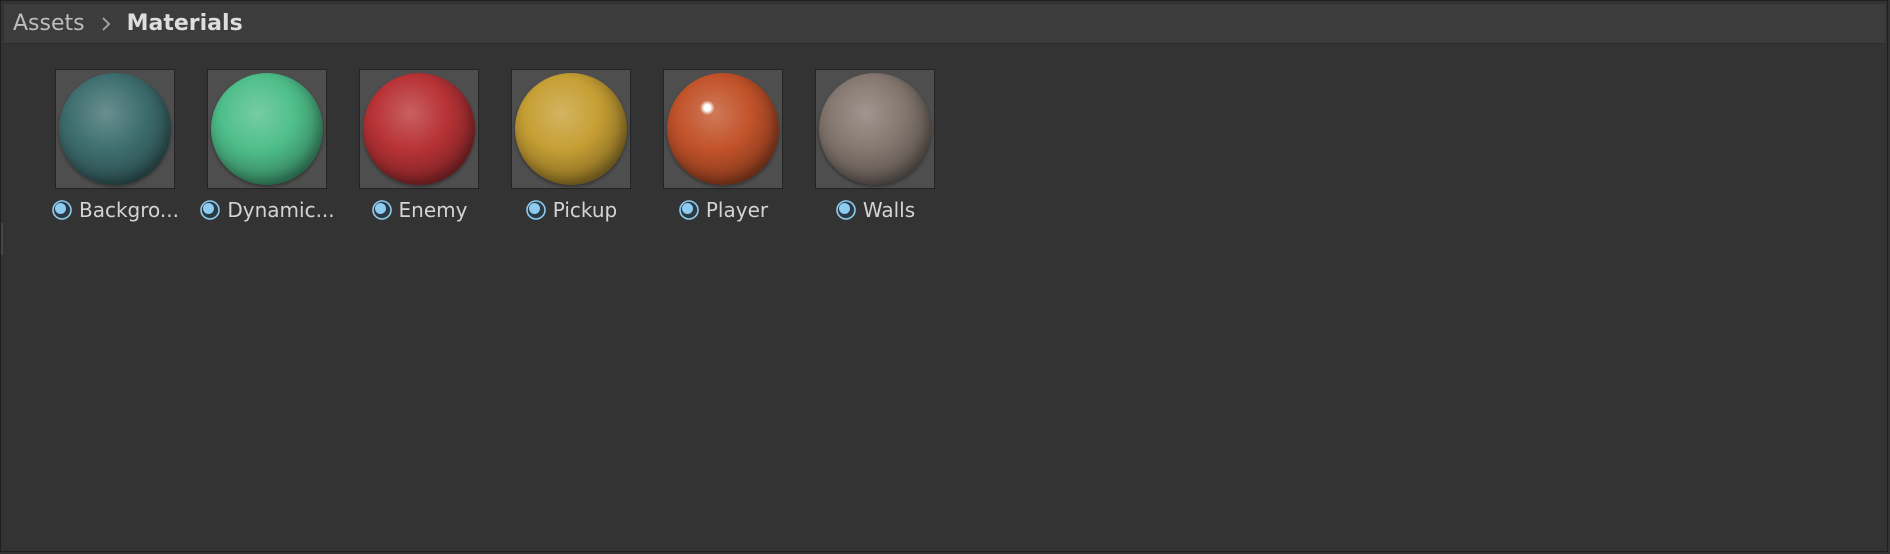  I want to click on asset-label-row: Pickup, so click(571, 210).